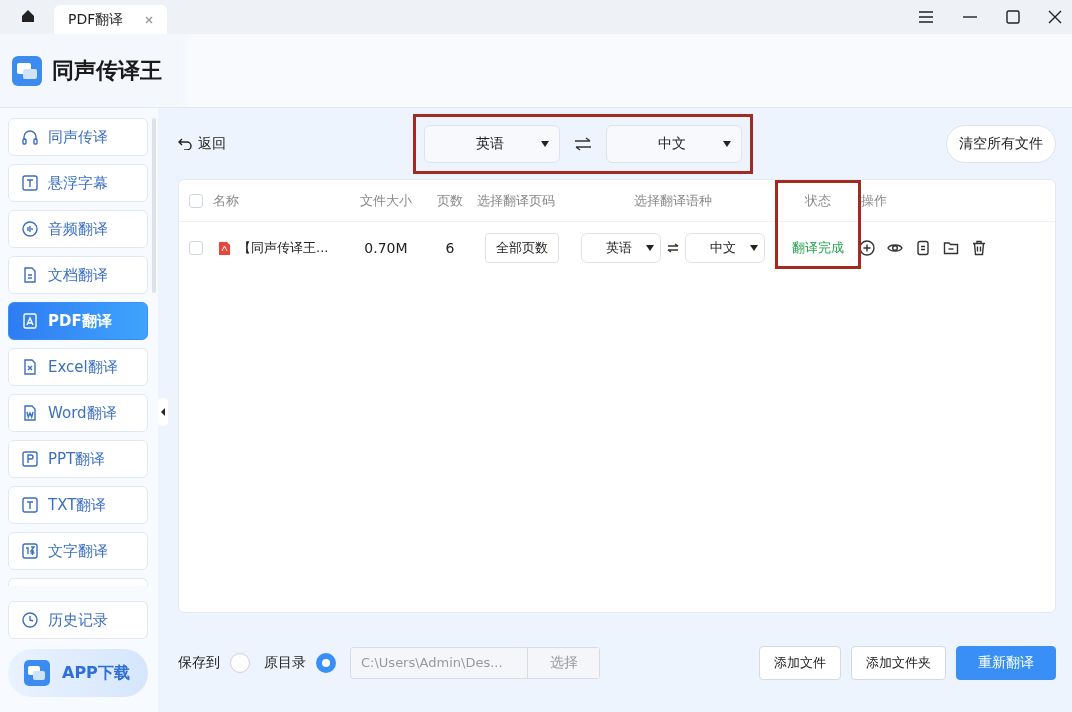  Describe the element at coordinates (951, 248) in the screenshot. I see `folder-icon` at that location.